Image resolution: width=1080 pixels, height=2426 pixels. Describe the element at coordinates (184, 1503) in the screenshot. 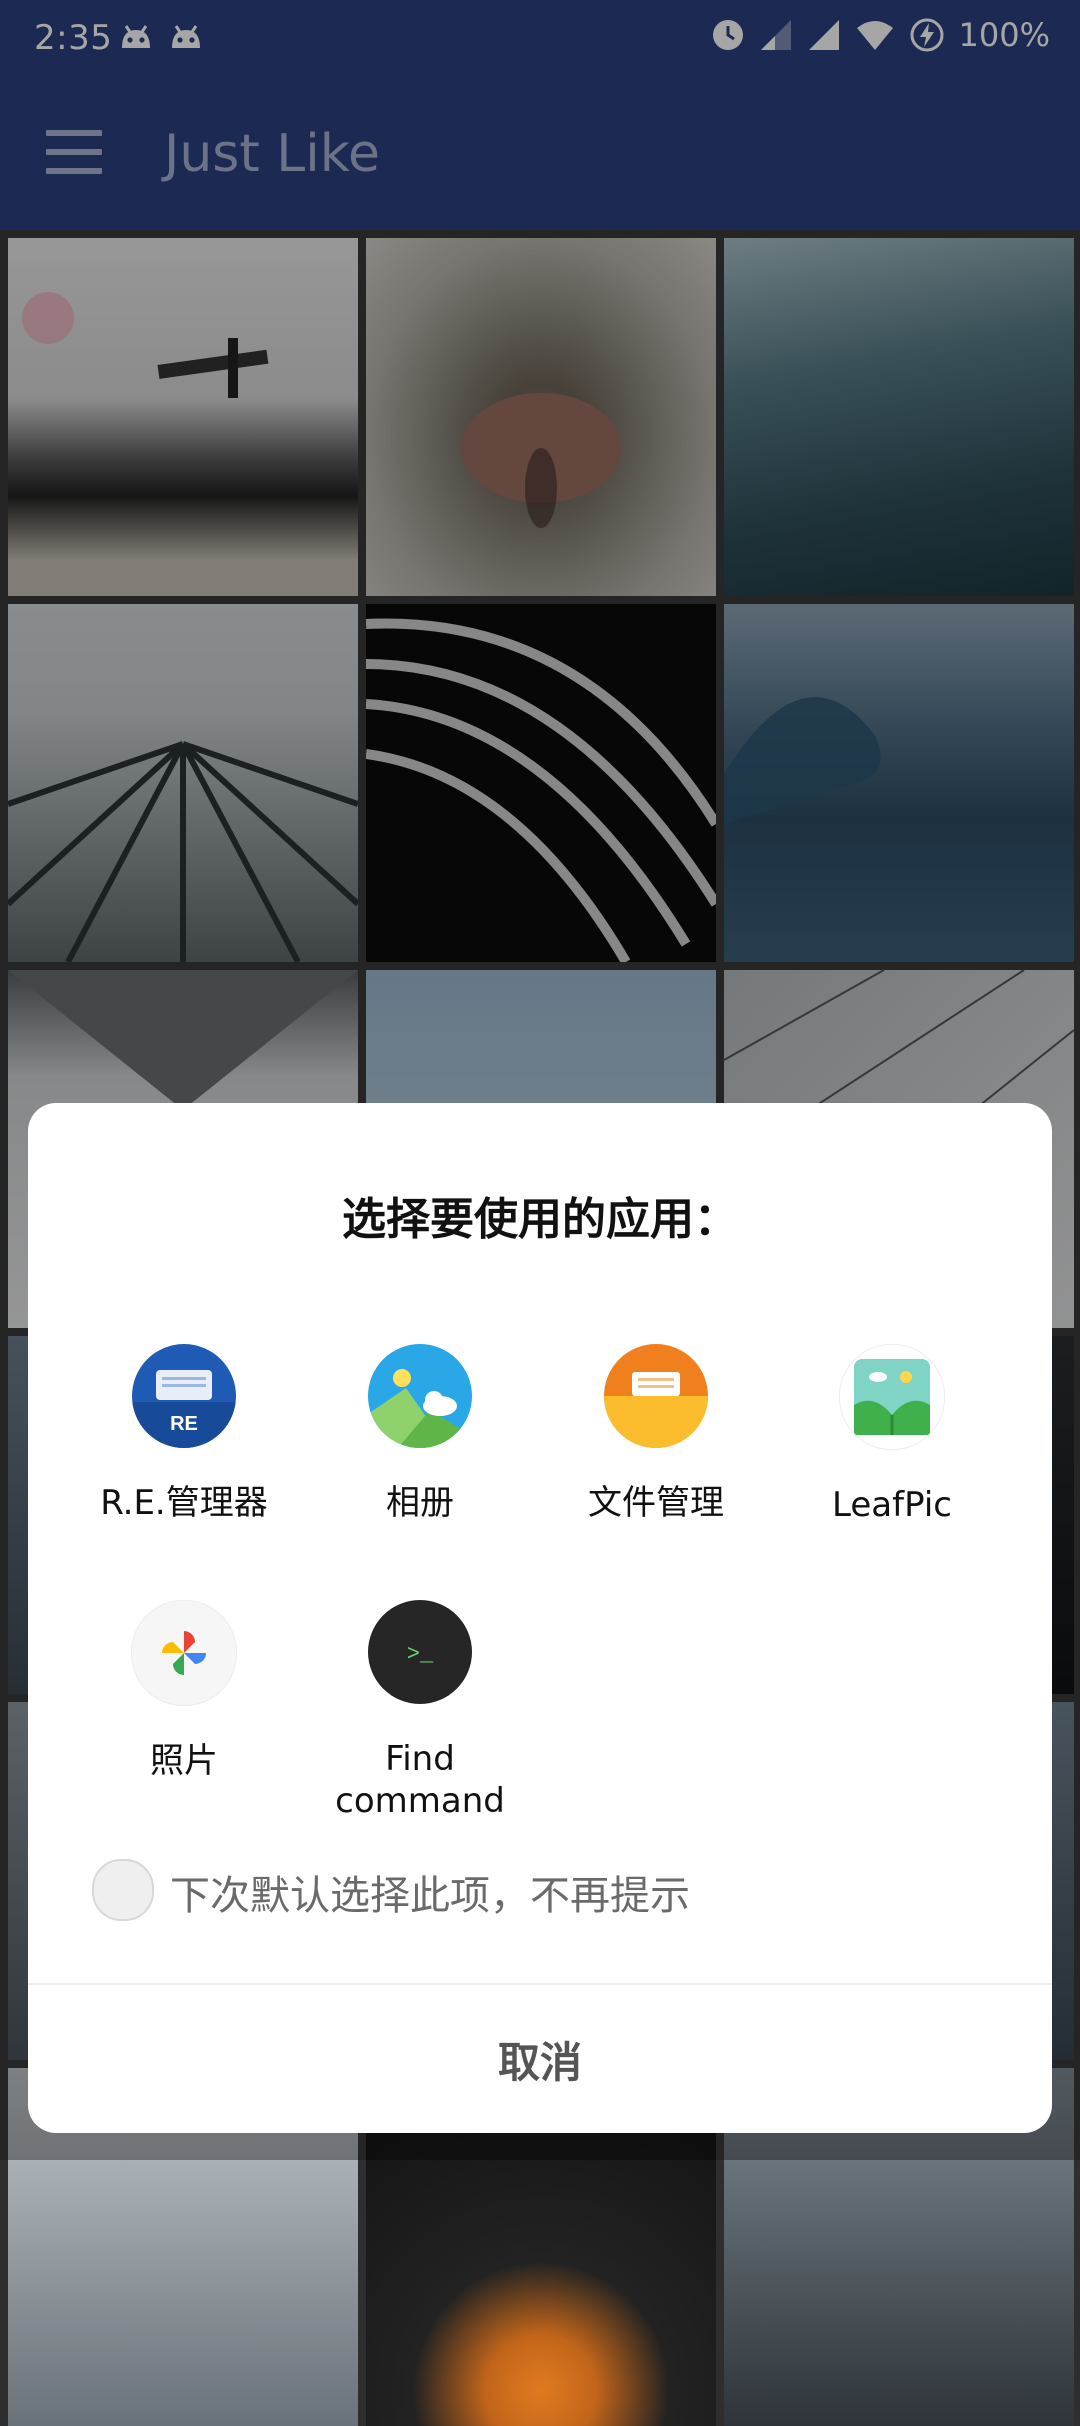

I see `app-label: R.E.管理器` at that location.